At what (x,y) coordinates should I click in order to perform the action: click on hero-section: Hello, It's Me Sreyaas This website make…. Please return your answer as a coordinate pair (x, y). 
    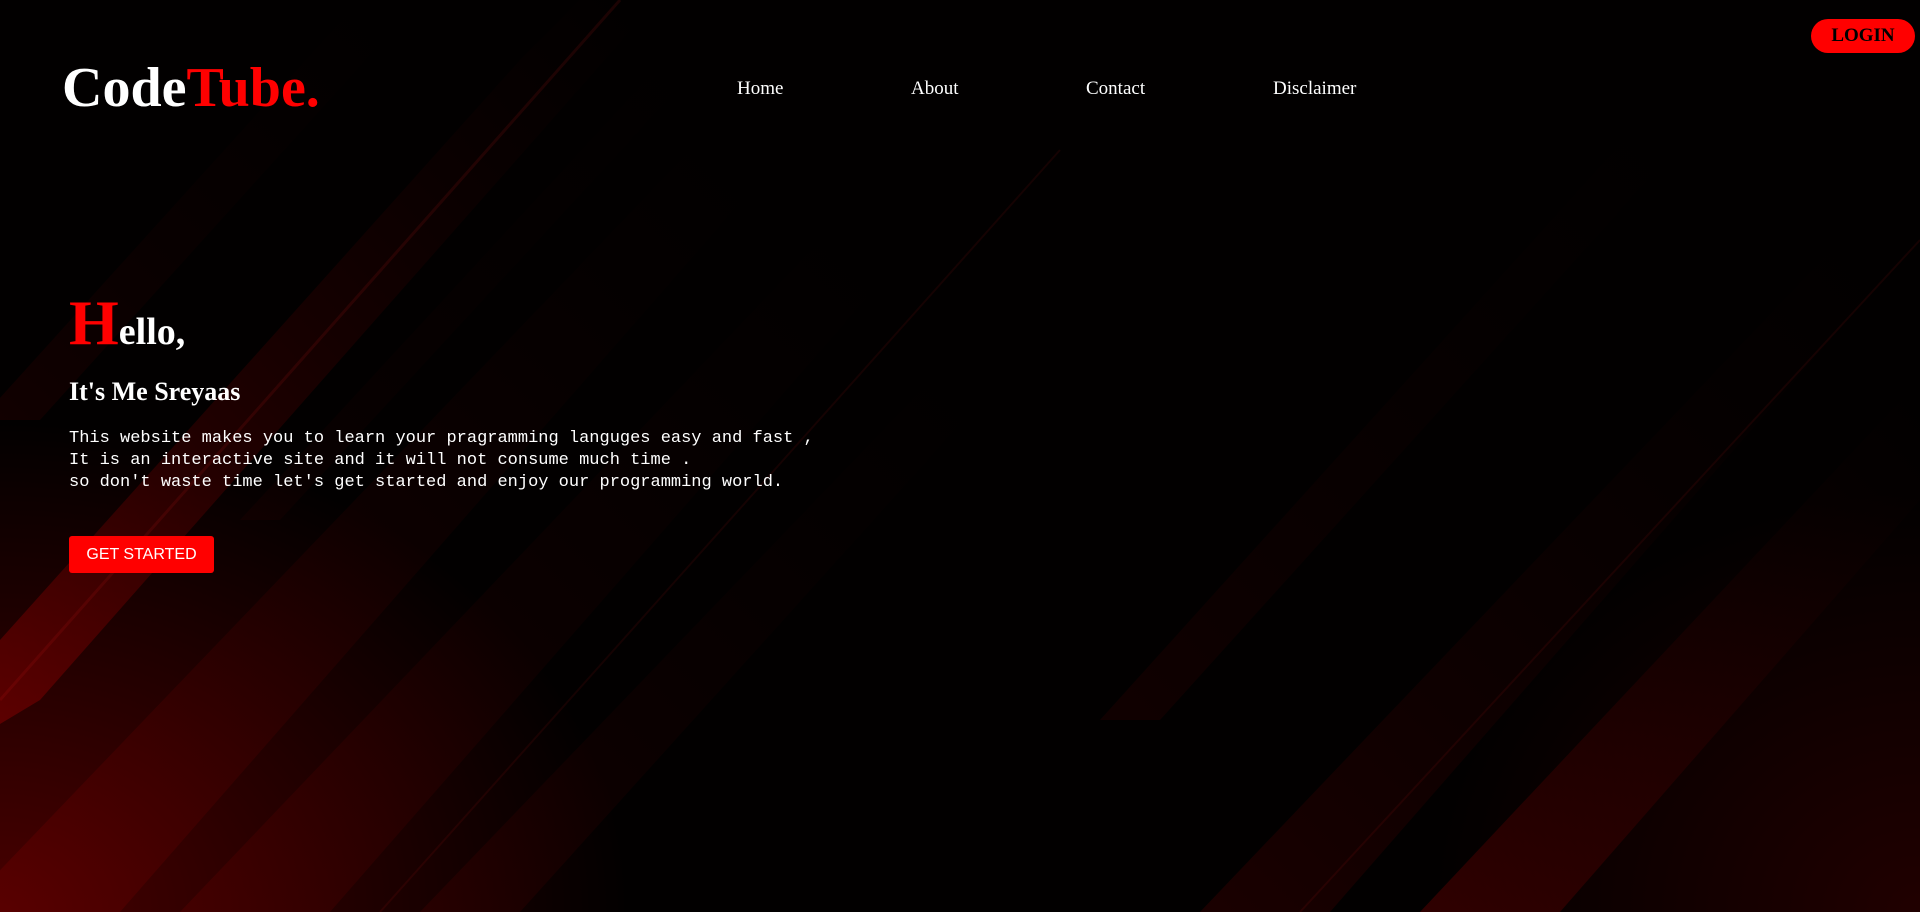
    Looking at the image, I should click on (441, 430).